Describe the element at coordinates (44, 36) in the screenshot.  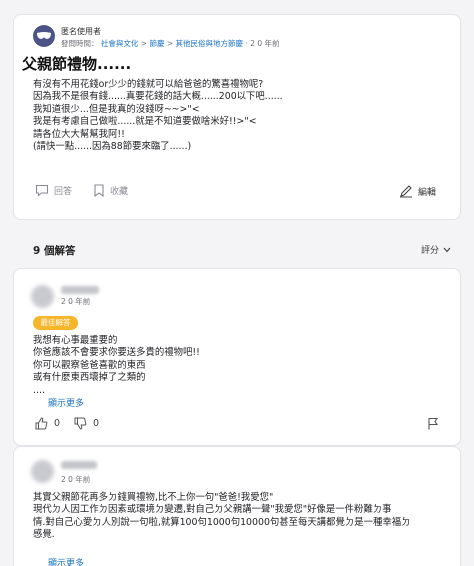
I see `anonymous-avatar-icon` at that location.